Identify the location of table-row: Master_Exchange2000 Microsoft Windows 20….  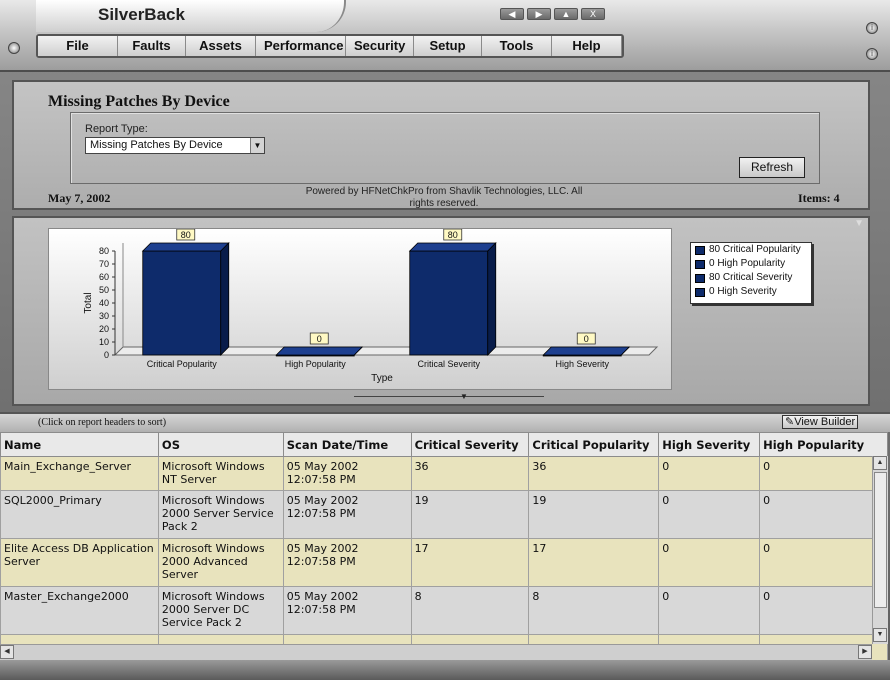
(444, 610).